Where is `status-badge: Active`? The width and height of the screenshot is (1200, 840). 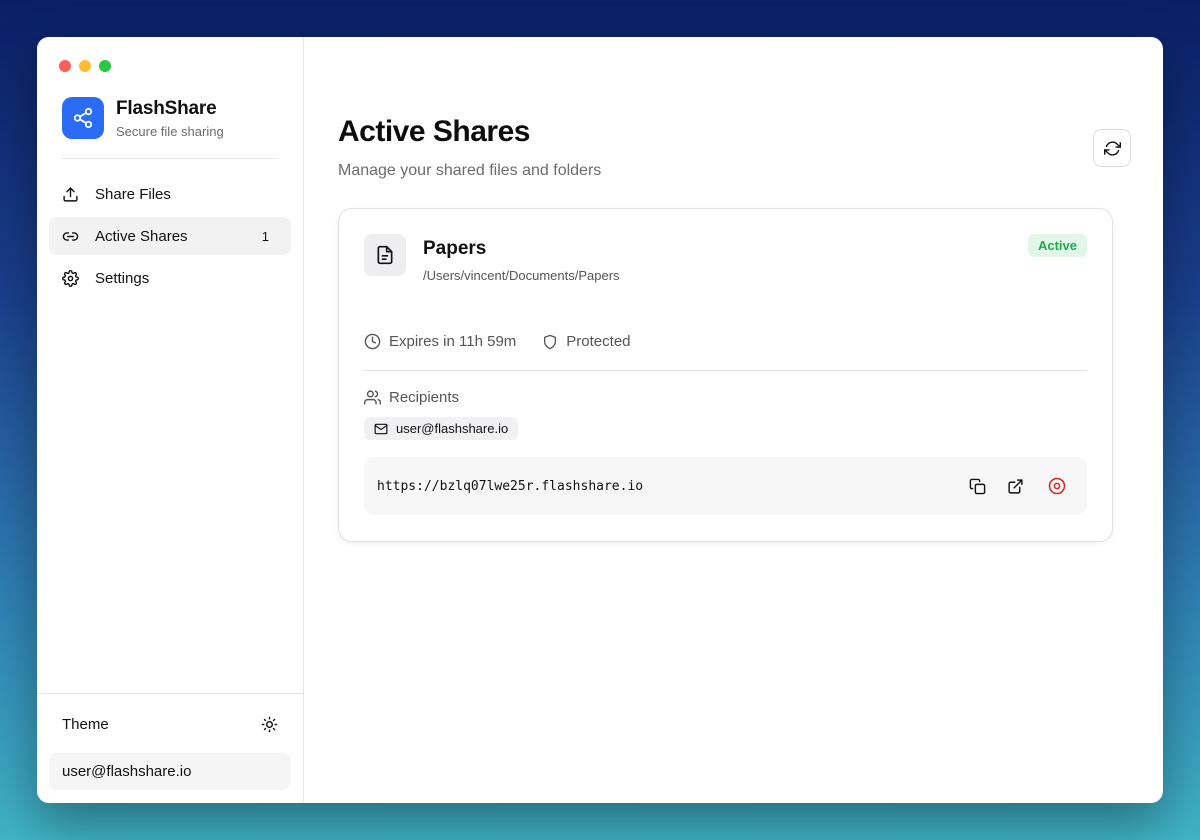 status-badge: Active is located at coordinates (1057, 245).